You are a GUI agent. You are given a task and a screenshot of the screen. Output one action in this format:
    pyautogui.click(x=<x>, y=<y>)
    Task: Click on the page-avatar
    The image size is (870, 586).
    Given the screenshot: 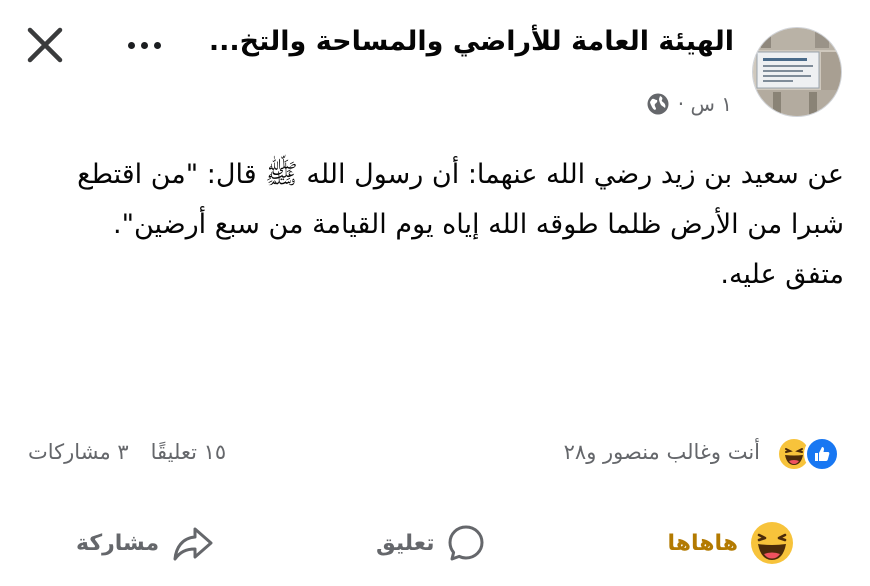 What is the action you would take?
    pyautogui.click(x=797, y=72)
    